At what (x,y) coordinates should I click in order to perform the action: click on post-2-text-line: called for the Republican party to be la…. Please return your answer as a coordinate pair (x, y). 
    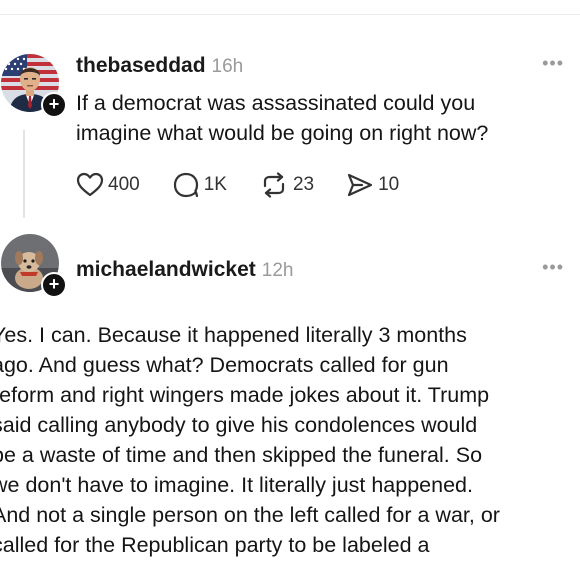
    Looking at the image, I should click on (215, 545).